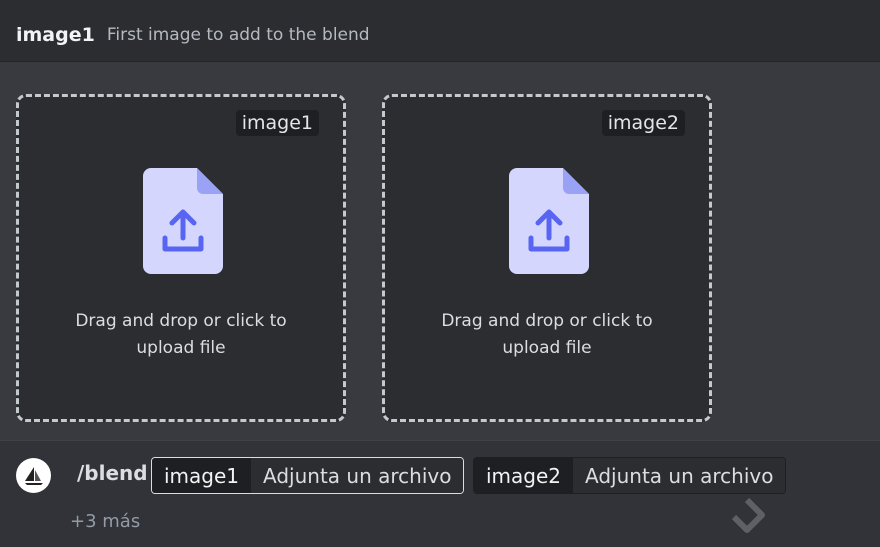  What do you see at coordinates (202, 475) in the screenshot?
I see `param-key: image1` at bounding box center [202, 475].